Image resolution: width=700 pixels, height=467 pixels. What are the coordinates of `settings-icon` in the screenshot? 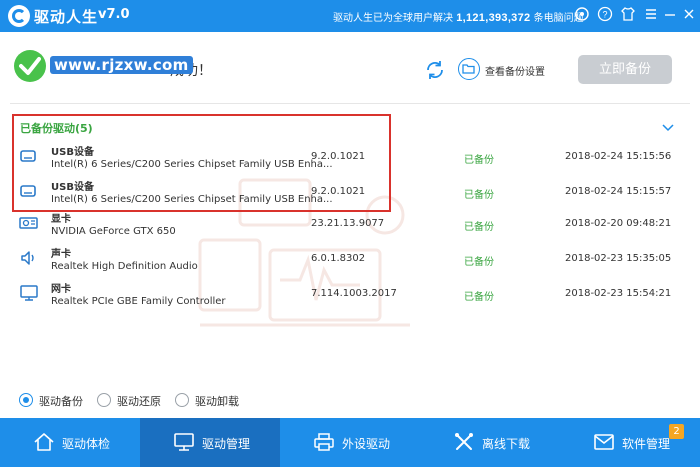 It's located at (582, 16).